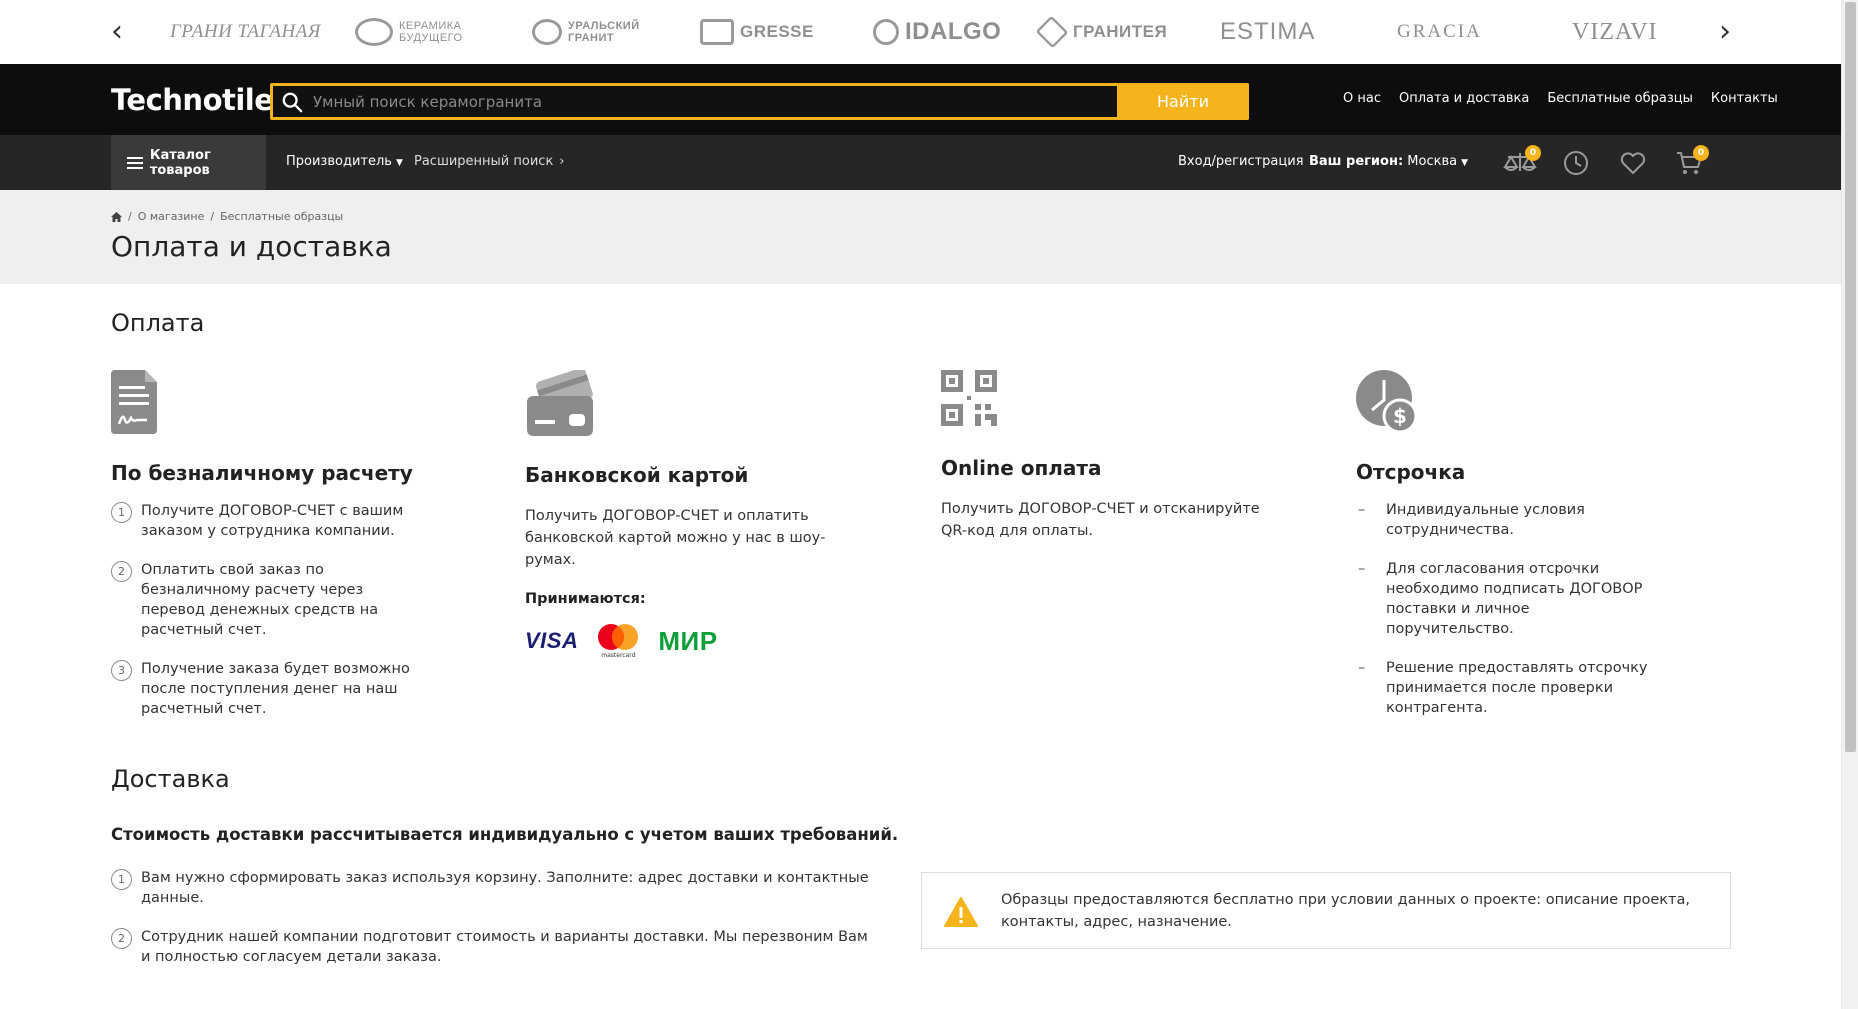  What do you see at coordinates (1387, 402) in the screenshot?
I see `clock-money-icon: $` at bounding box center [1387, 402].